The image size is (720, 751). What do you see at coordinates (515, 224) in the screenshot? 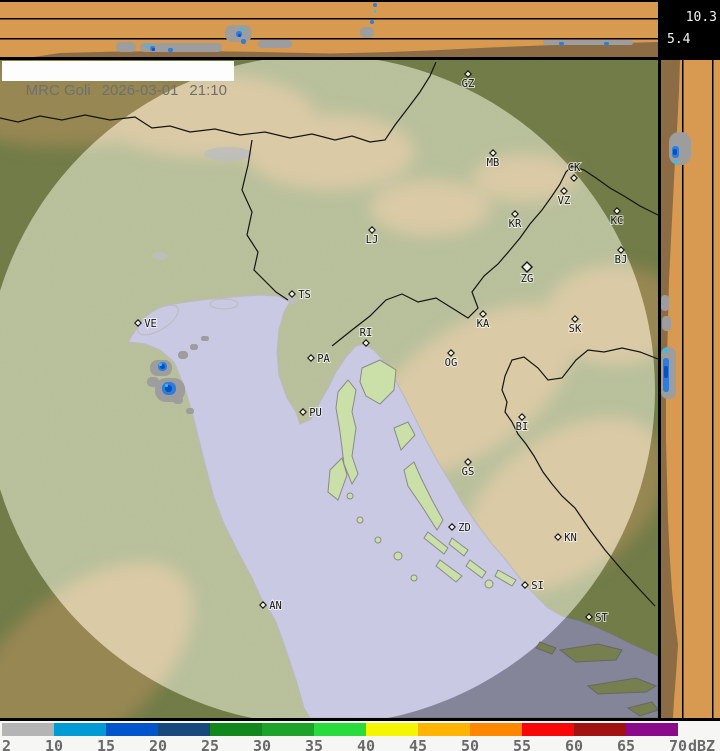
I see `city-label-KR: KR` at bounding box center [515, 224].